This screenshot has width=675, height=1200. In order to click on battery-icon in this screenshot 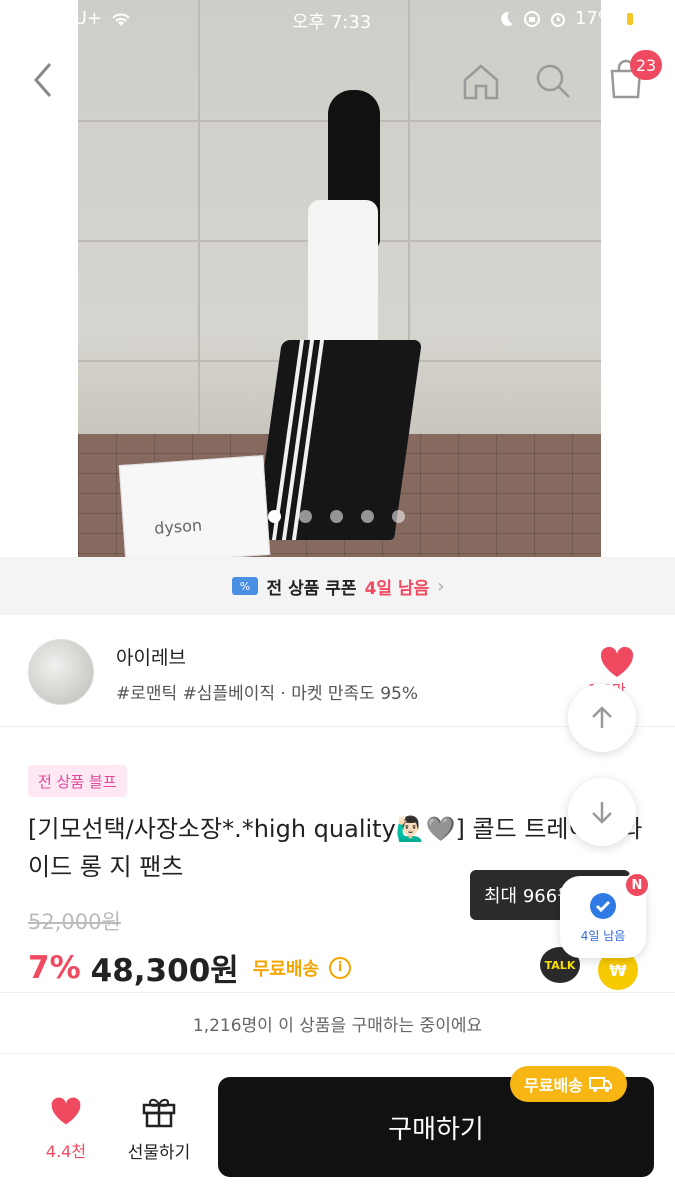, I will do `click(643, 18)`.